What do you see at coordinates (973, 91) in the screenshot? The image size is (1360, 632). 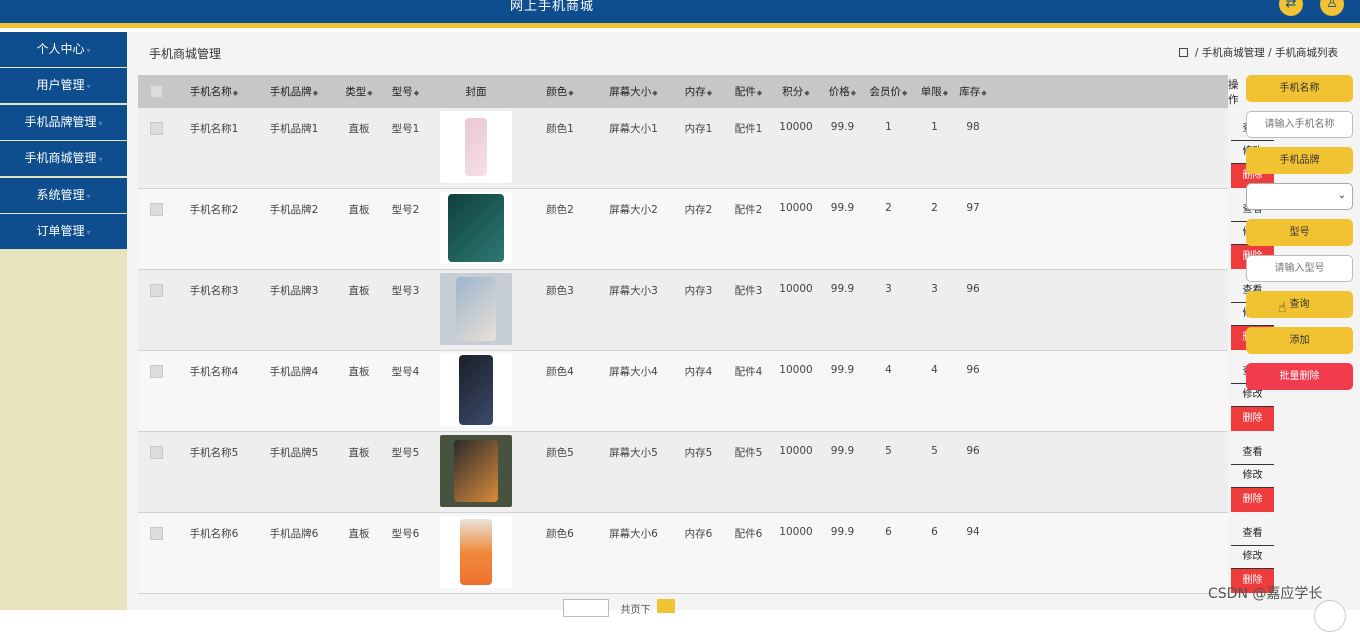 I see `col-header-stock: 库存◆` at bounding box center [973, 91].